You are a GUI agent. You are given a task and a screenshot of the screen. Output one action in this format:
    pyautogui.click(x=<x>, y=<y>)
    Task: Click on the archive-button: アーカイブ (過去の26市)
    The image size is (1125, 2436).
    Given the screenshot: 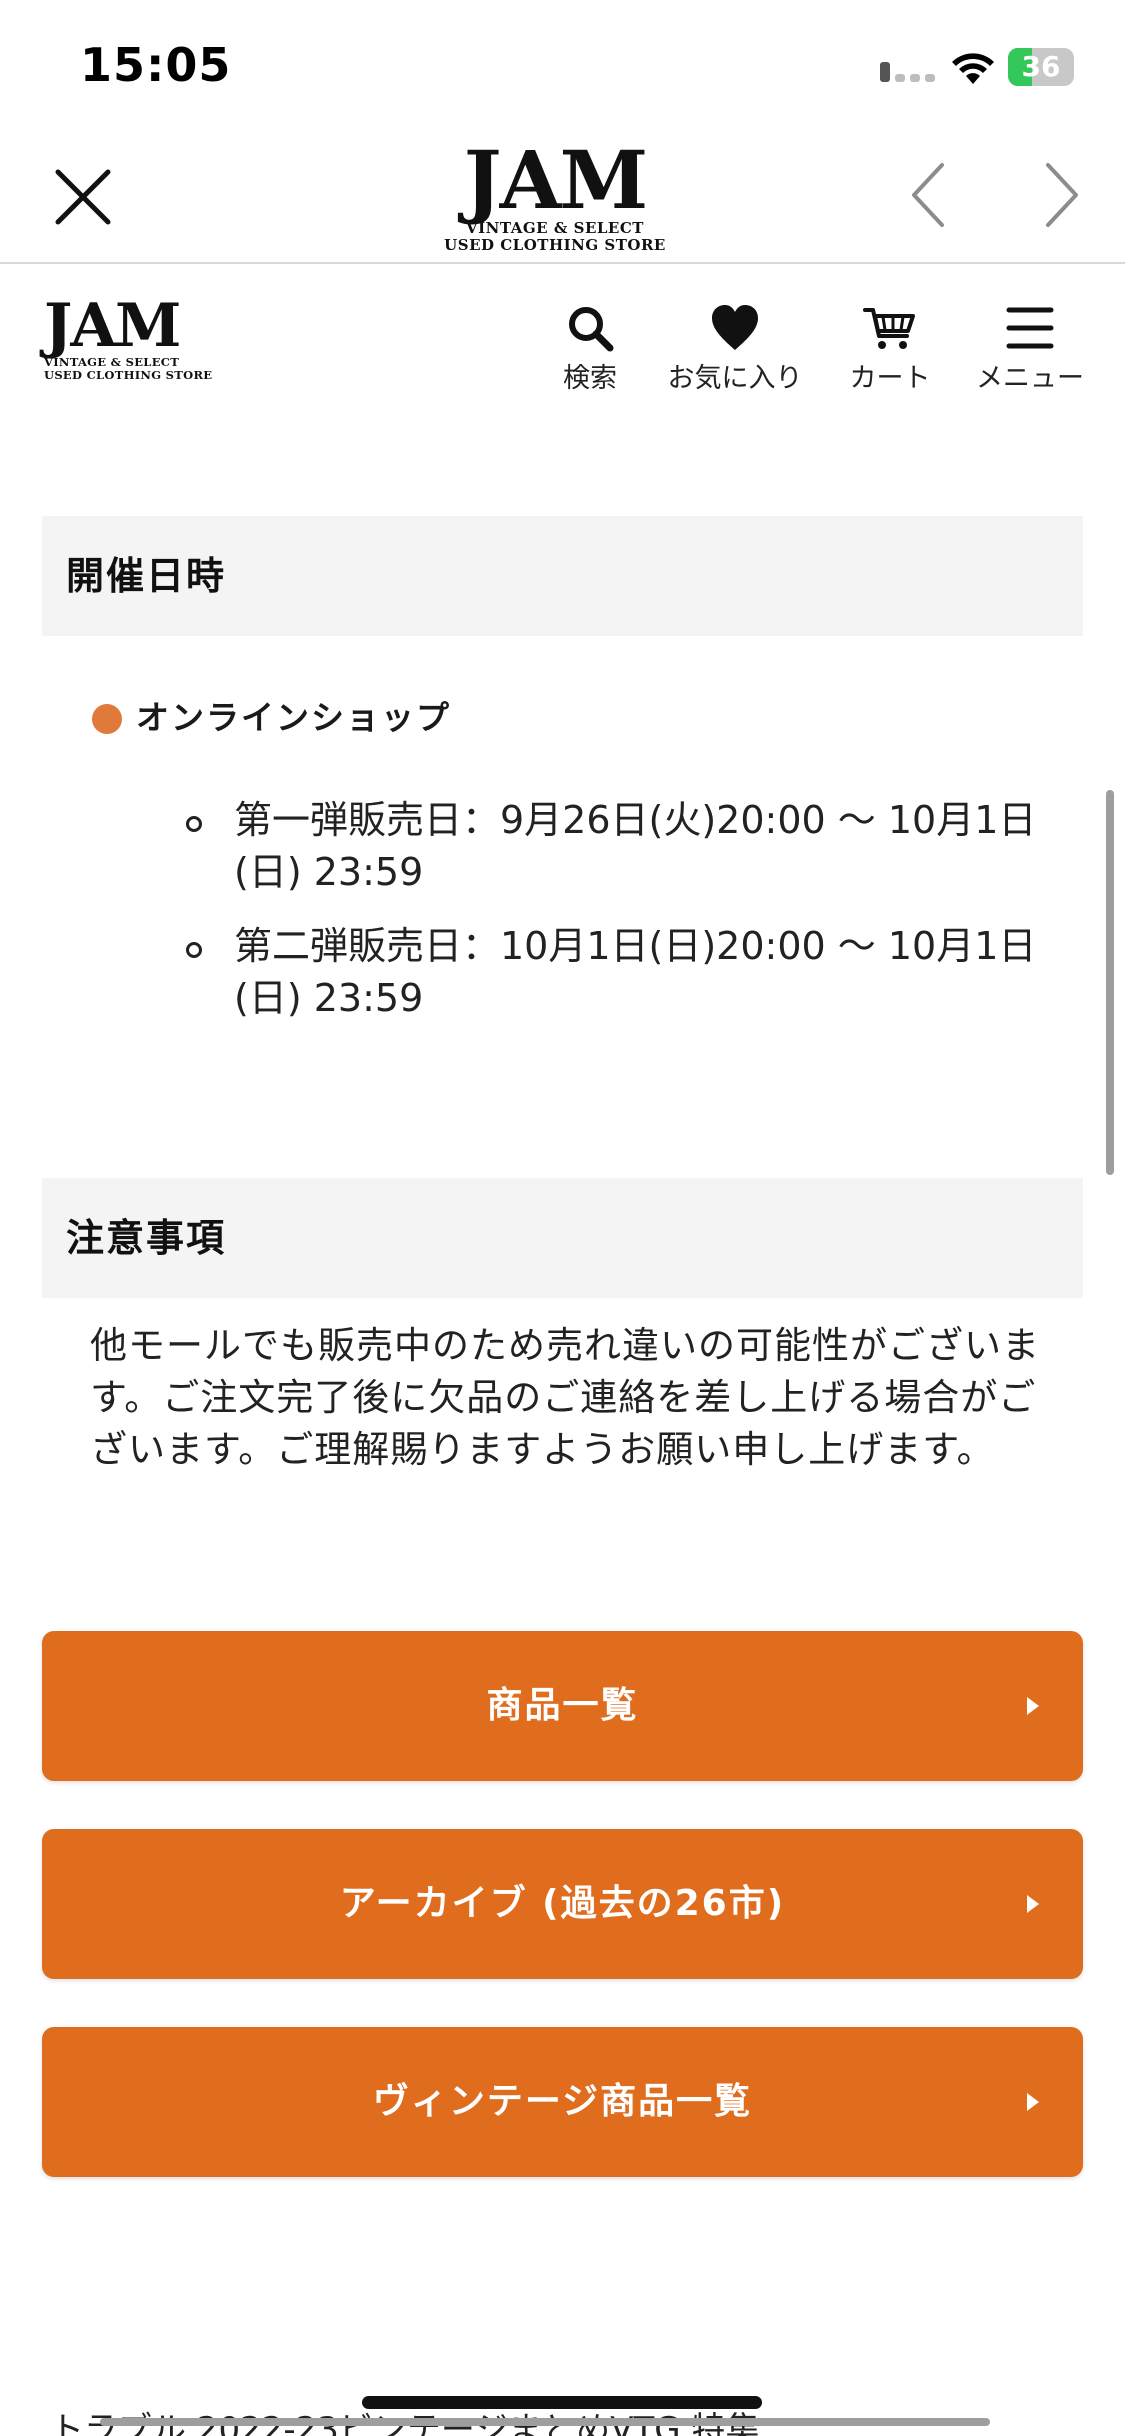 What is the action you would take?
    pyautogui.click(x=562, y=1904)
    